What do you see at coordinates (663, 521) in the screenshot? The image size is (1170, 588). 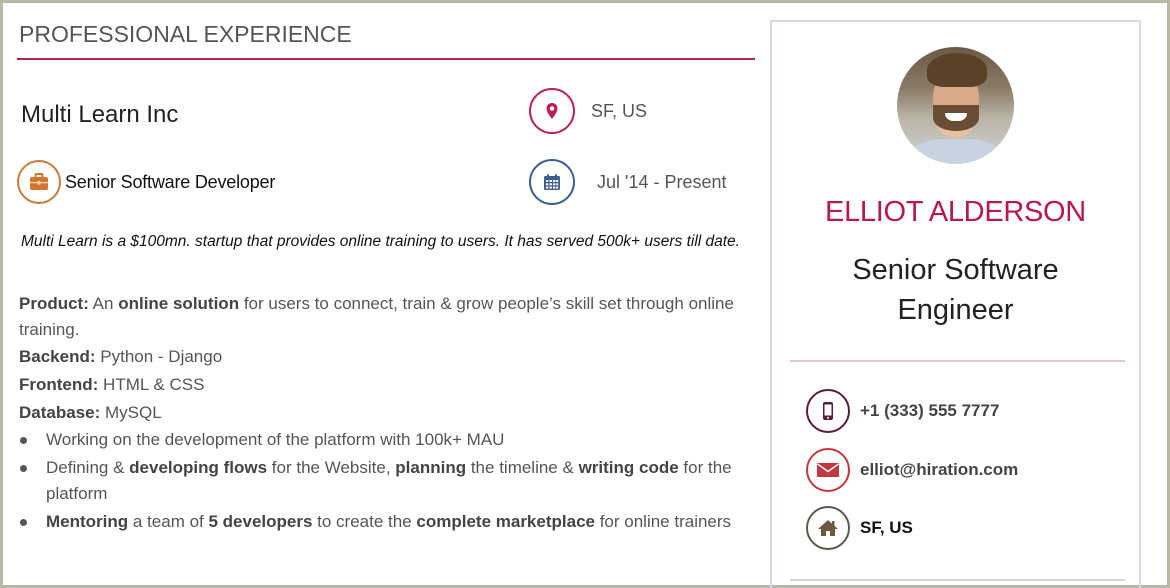 I see `bullet-text: for online trainers` at bounding box center [663, 521].